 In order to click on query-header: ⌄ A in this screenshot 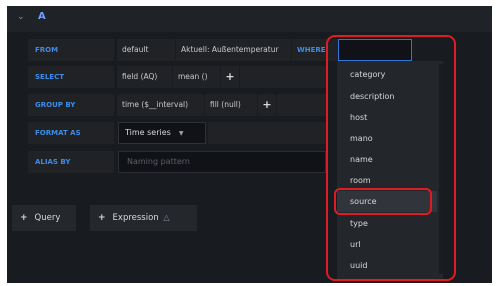, I will do `click(249, 19)`.